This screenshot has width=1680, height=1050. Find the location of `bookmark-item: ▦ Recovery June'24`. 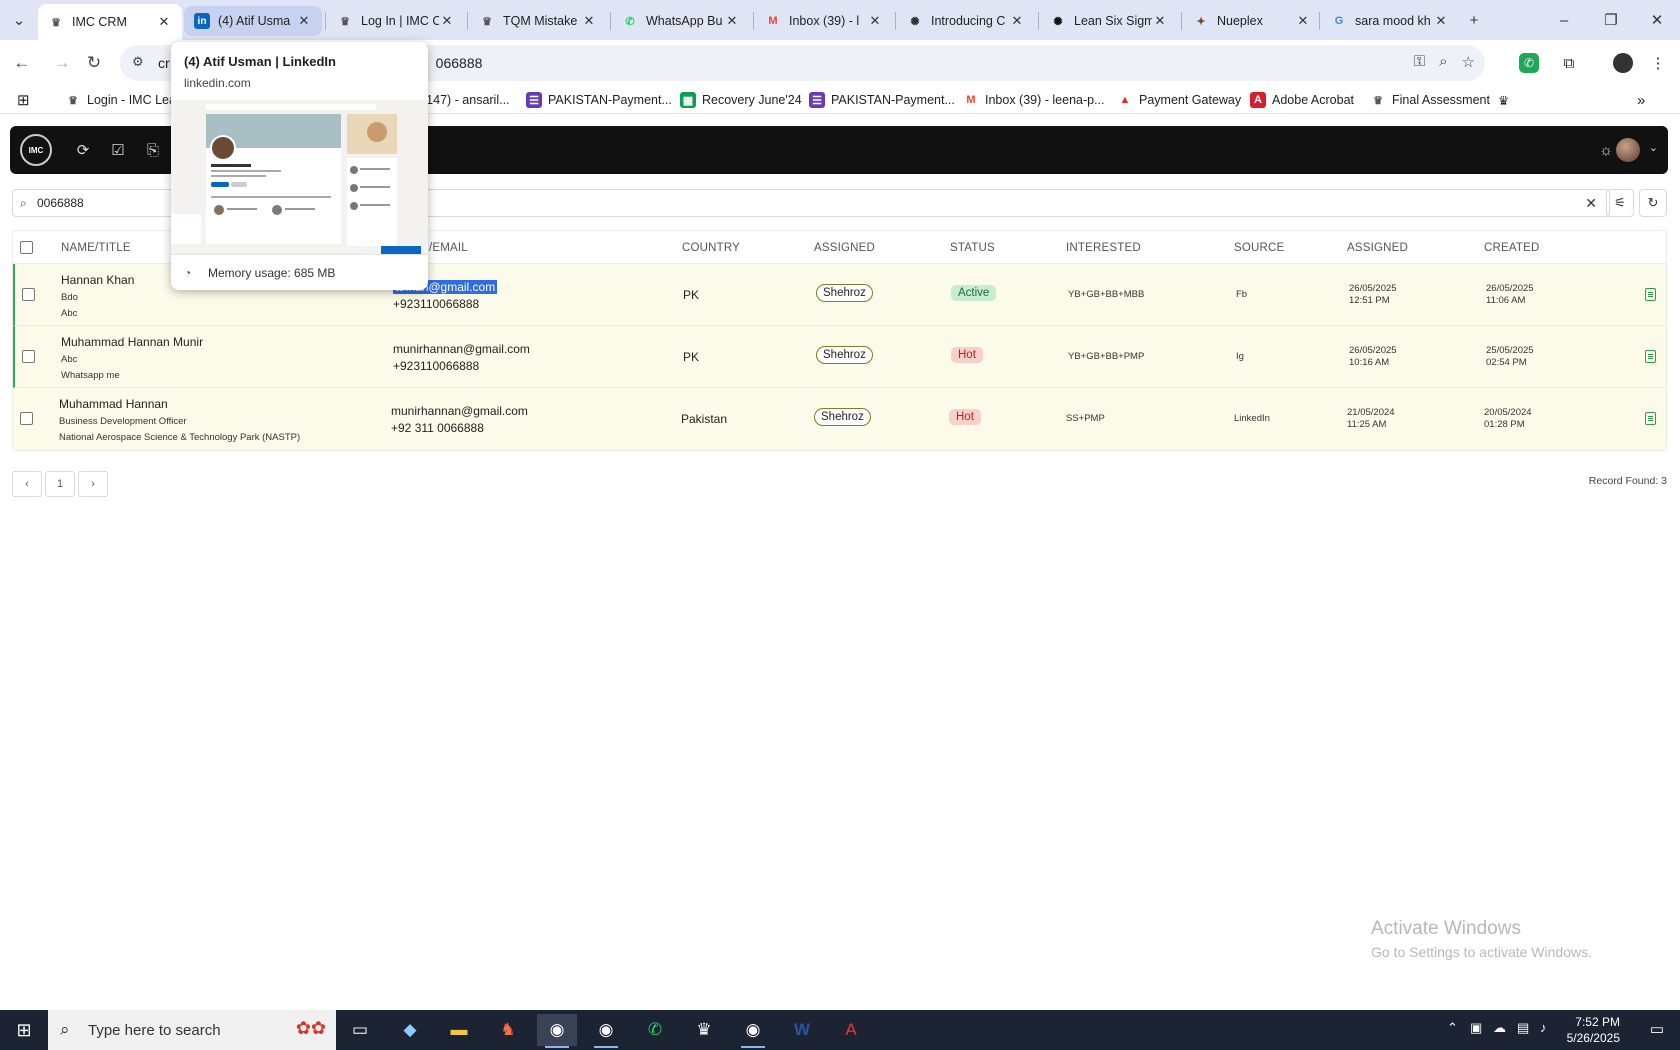

bookmark-item: ▦ Recovery June'24 is located at coordinates (741, 100).